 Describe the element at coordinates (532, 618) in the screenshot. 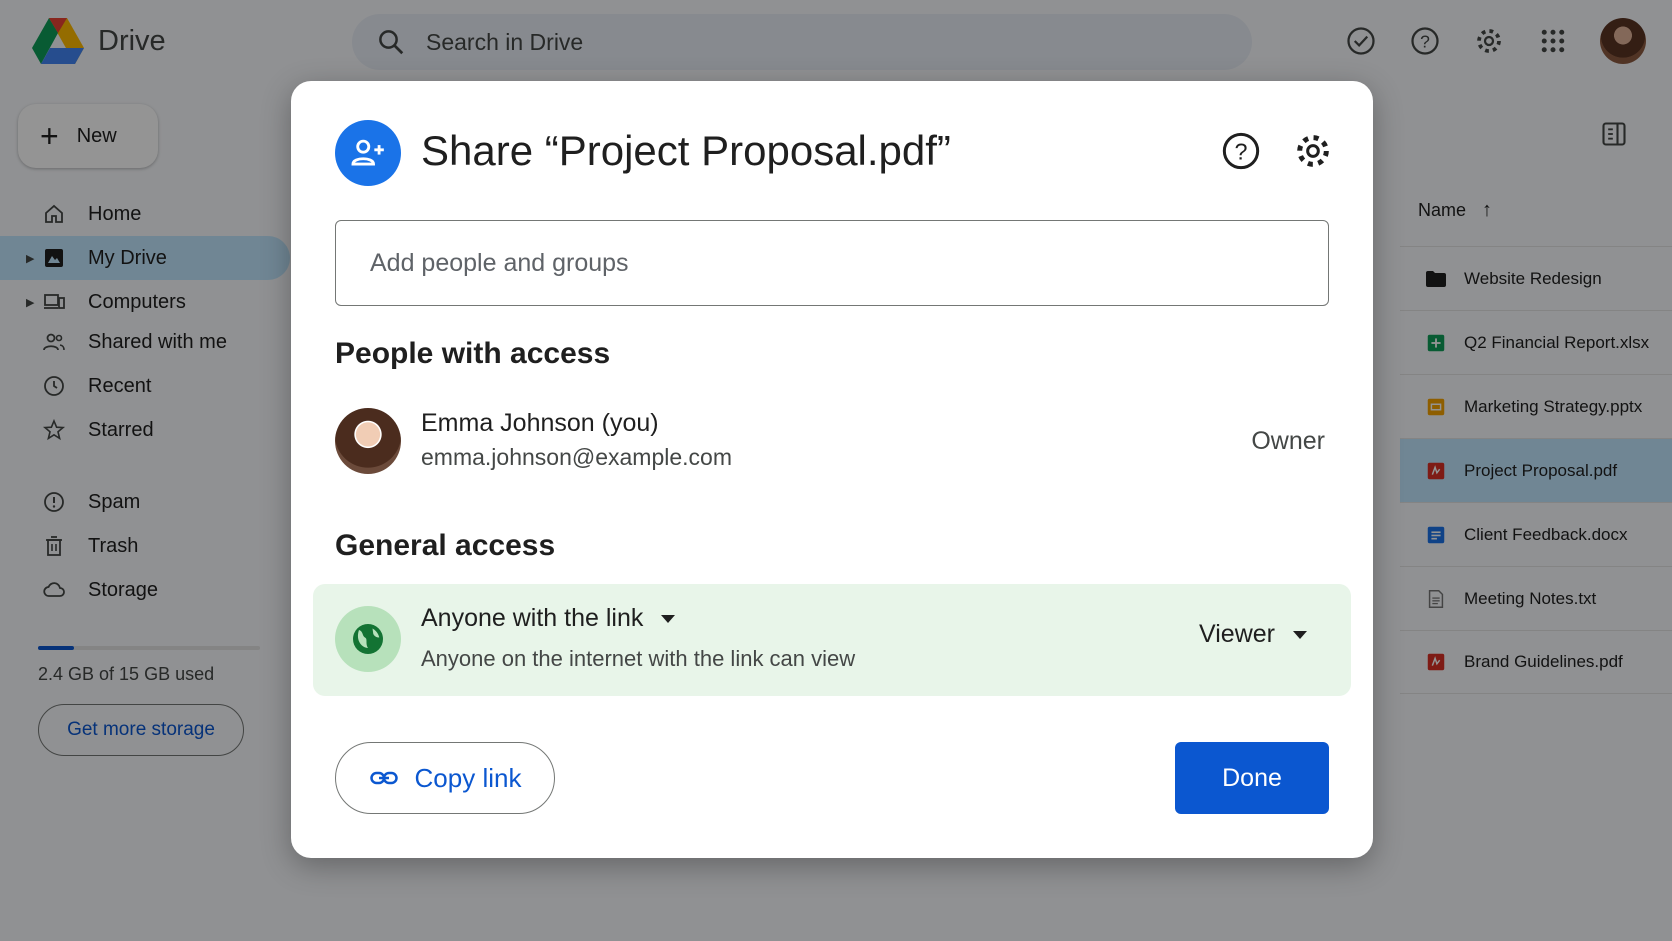

I see `access-type-label: Anyone with the link` at that location.